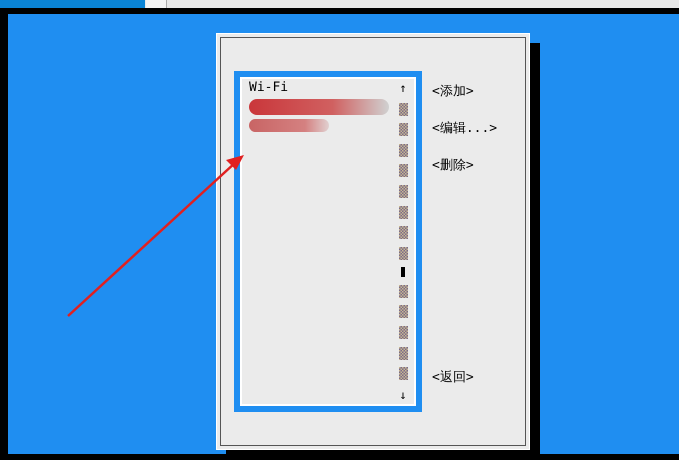 The image size is (679, 460). I want to click on list-heading: Wi-Fi, so click(269, 88).